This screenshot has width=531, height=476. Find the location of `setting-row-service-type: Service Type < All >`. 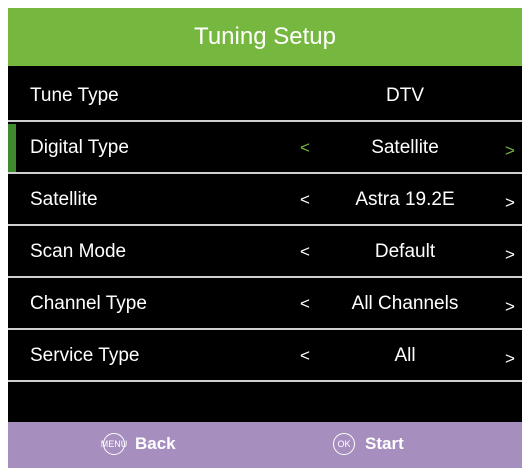

setting-row-service-type: Service Type < All > is located at coordinates (265, 357).